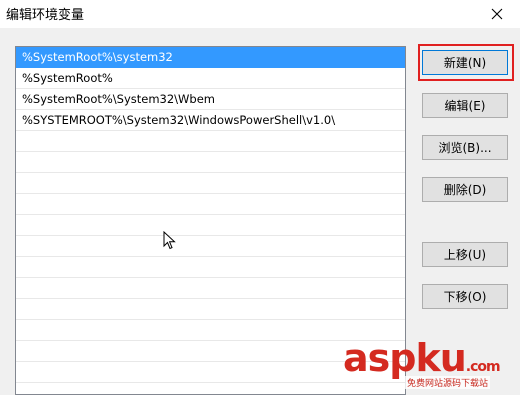  Describe the element at coordinates (465, 296) in the screenshot. I see `move-down-button: 下移(O)` at that location.